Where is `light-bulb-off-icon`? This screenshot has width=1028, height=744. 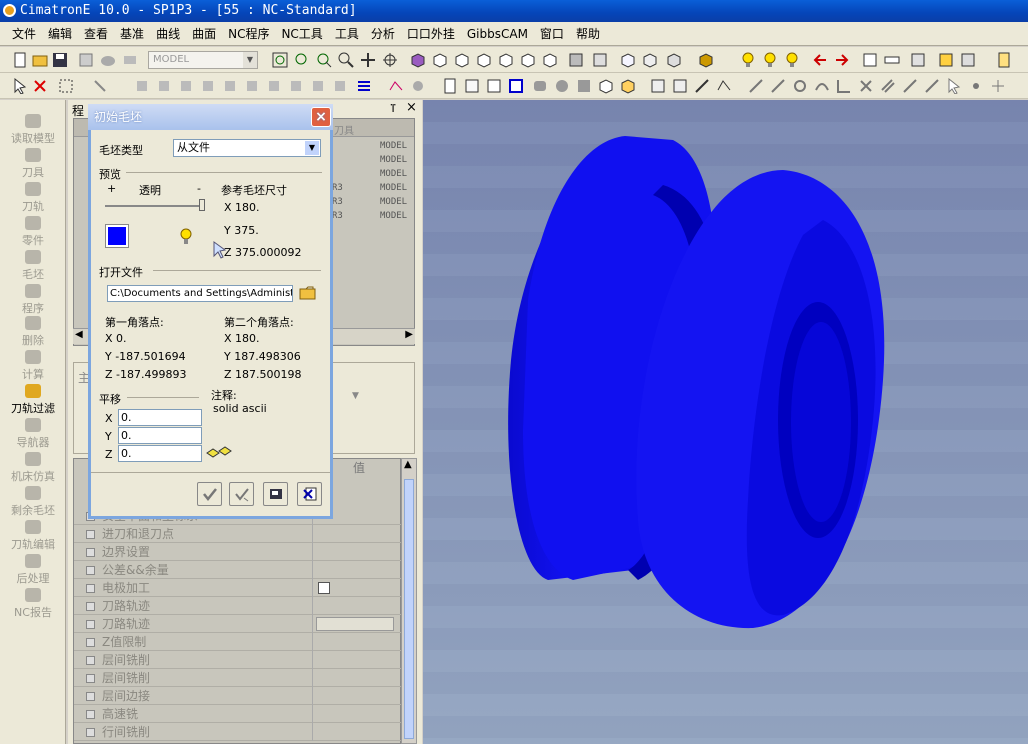
light-bulb-off-icon is located at coordinates (792, 60).